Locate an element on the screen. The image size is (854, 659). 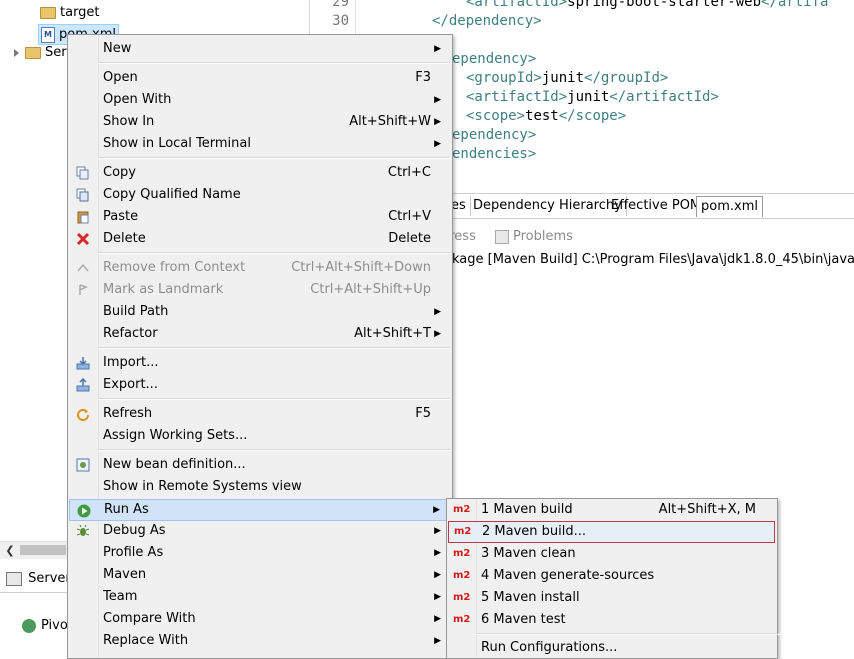
menu-item-delete: Delete Delete is located at coordinates (260, 239).